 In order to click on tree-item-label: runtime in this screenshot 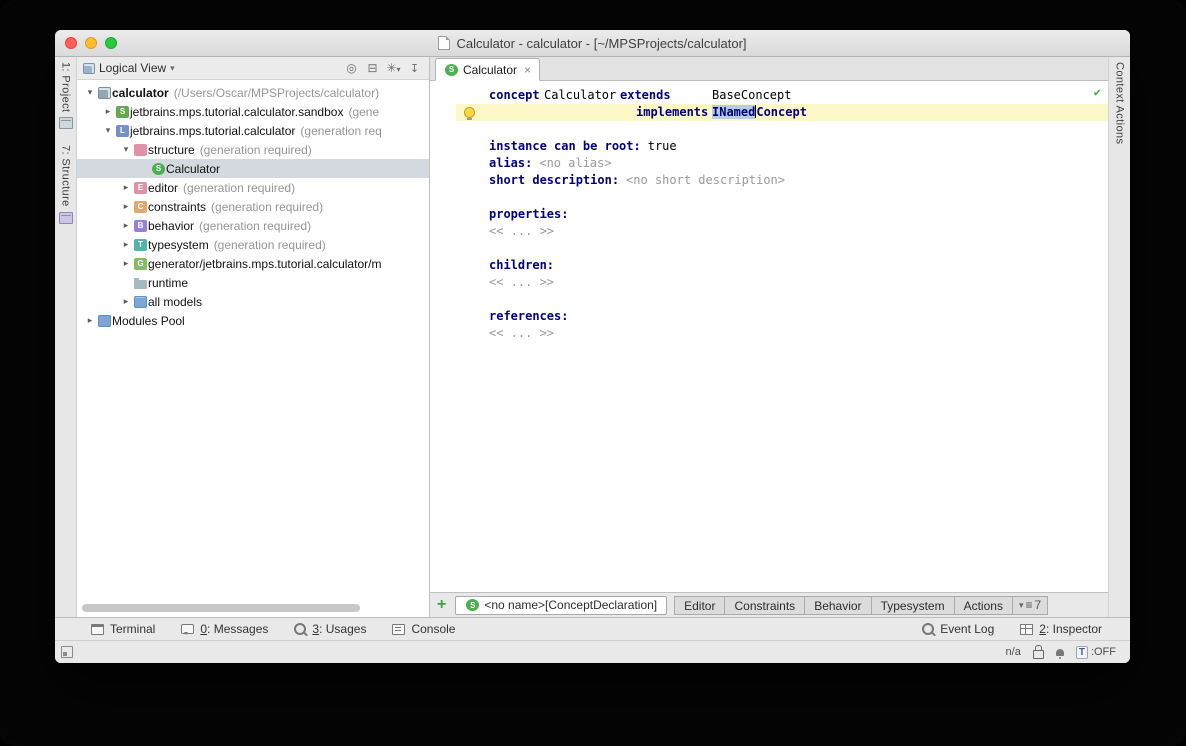, I will do `click(168, 282)`.